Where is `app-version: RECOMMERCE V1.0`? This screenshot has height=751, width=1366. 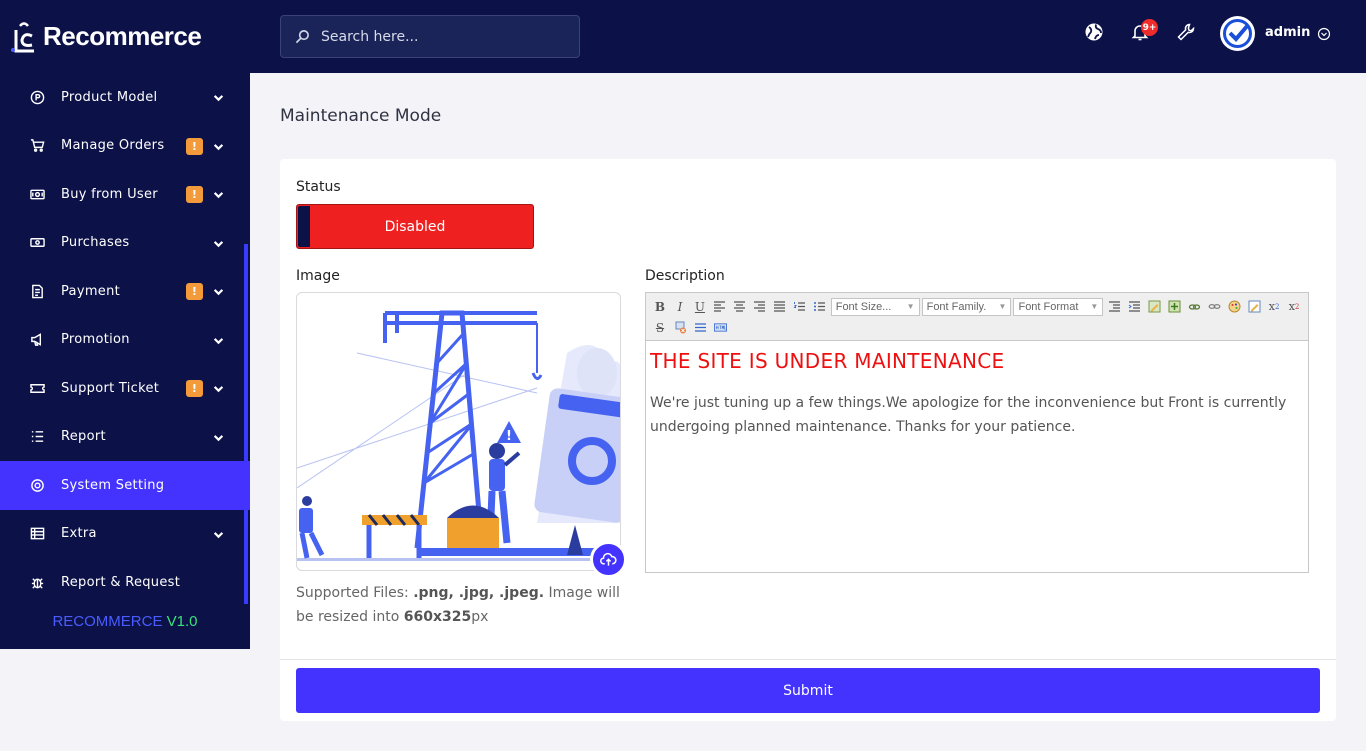
app-version: RECOMMERCE V1.0 is located at coordinates (125, 618).